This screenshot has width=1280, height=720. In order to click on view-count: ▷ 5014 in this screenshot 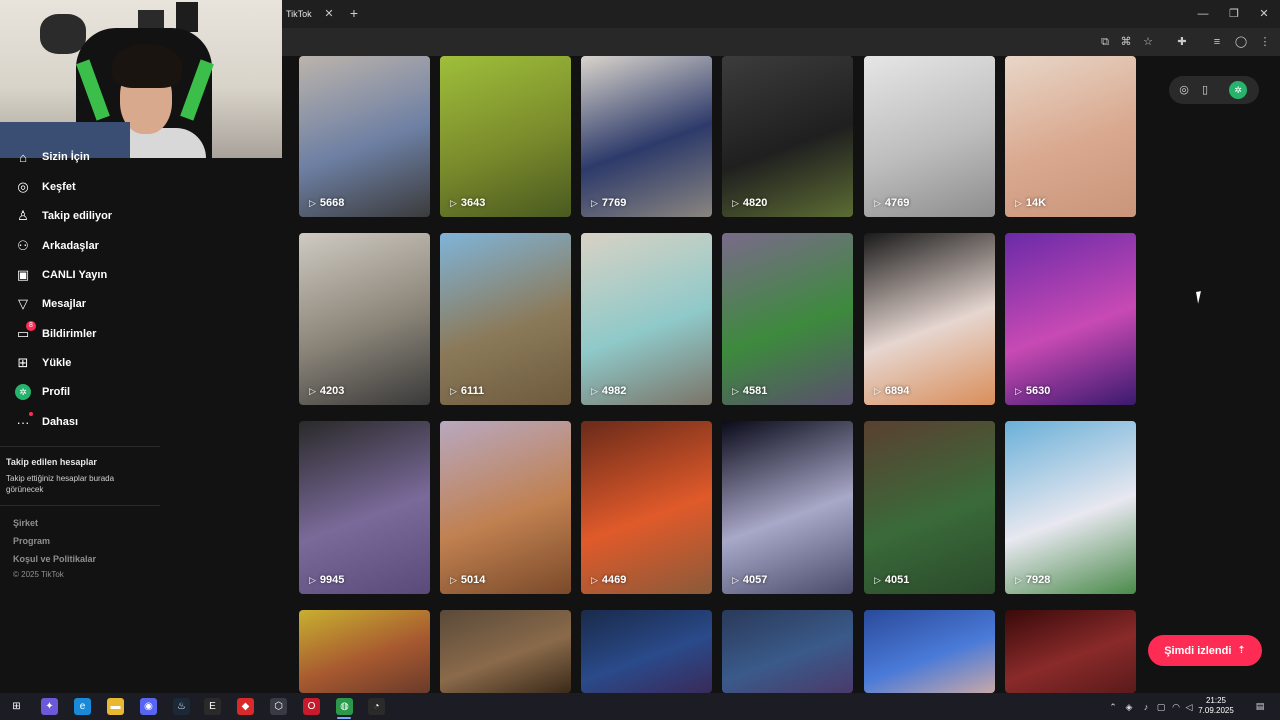, I will do `click(467, 580)`.